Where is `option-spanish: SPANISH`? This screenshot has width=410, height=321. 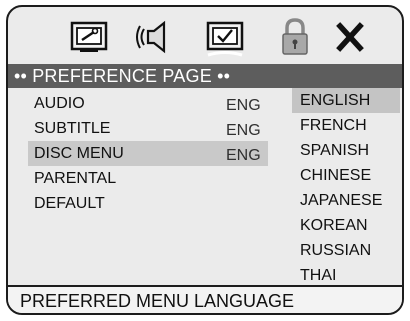
option-spanish: SPANISH is located at coordinates (346, 150).